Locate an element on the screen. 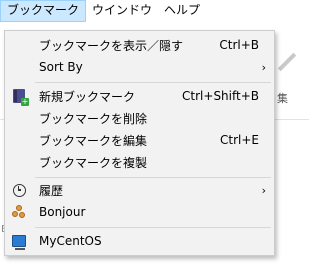 The image size is (320, 270). menu-item-label: 履歴 is located at coordinates (51, 190).